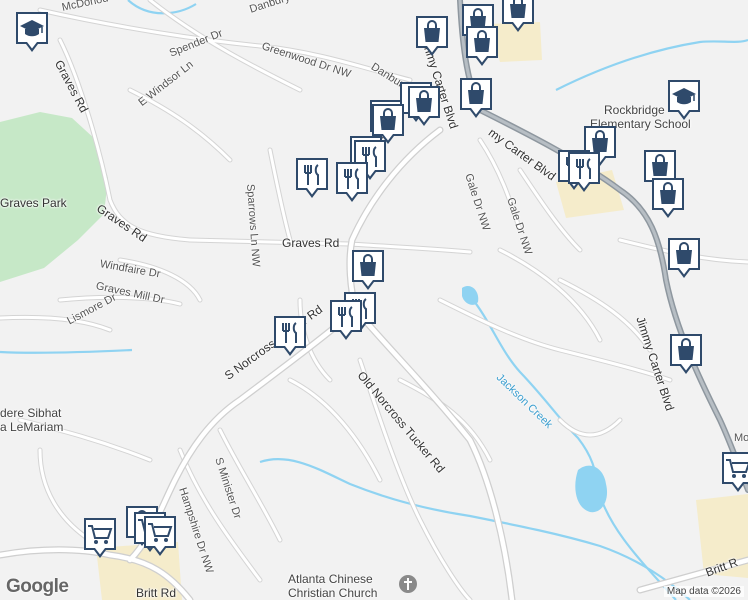 The image size is (748, 600). I want to click on map-label-lemariam: a LeMariam, so click(32, 427).